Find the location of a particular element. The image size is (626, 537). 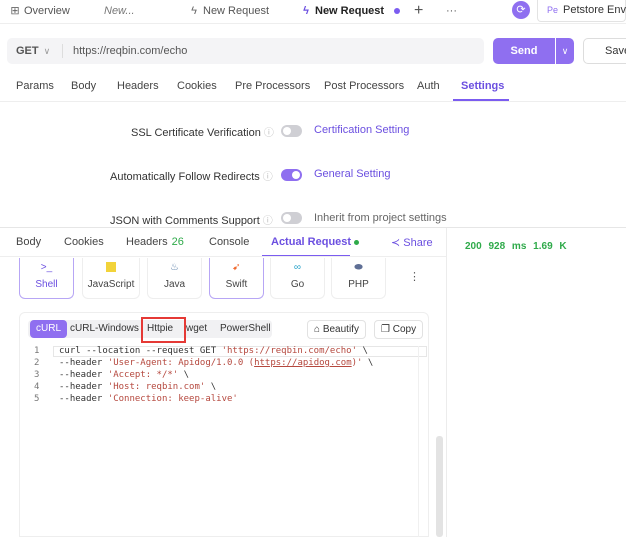

response-tab-actual-request: Actual Request is located at coordinates (315, 242).